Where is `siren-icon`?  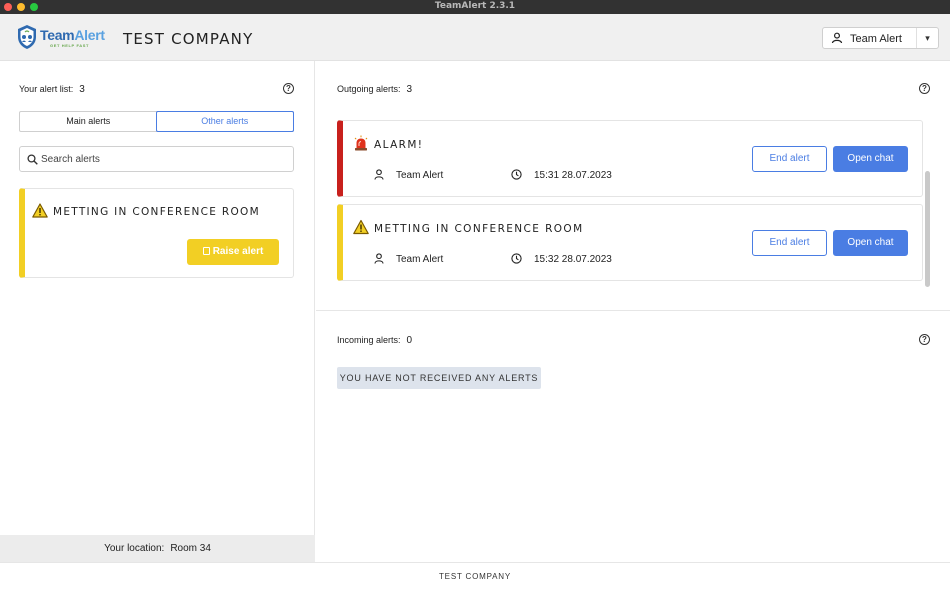
siren-icon is located at coordinates (361, 143).